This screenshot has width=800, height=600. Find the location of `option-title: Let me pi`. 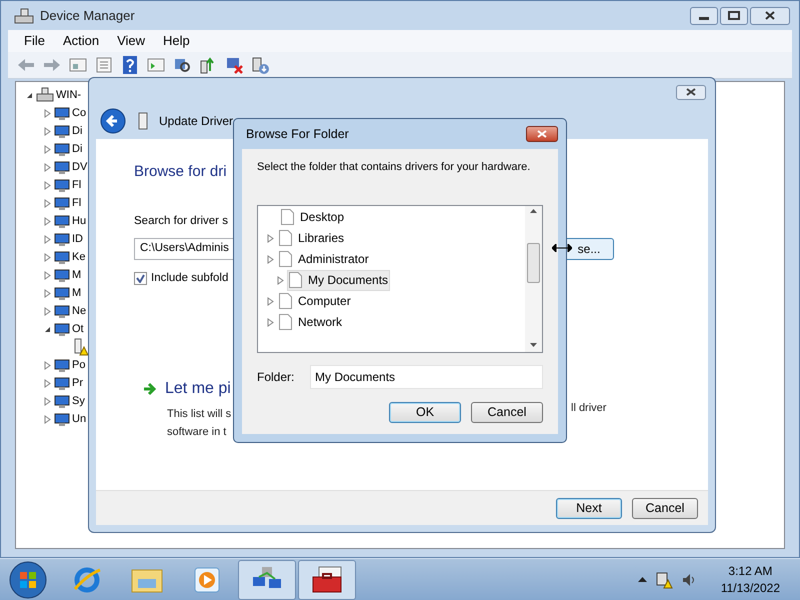

option-title: Let me pi is located at coordinates (198, 389).